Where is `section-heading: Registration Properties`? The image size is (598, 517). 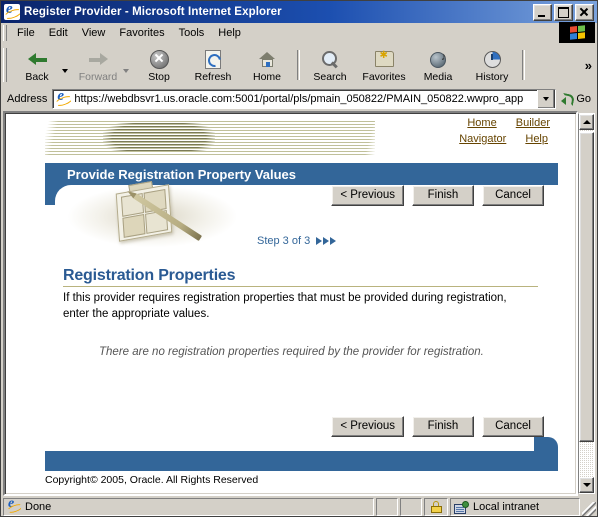
section-heading: Registration Properties is located at coordinates (149, 275).